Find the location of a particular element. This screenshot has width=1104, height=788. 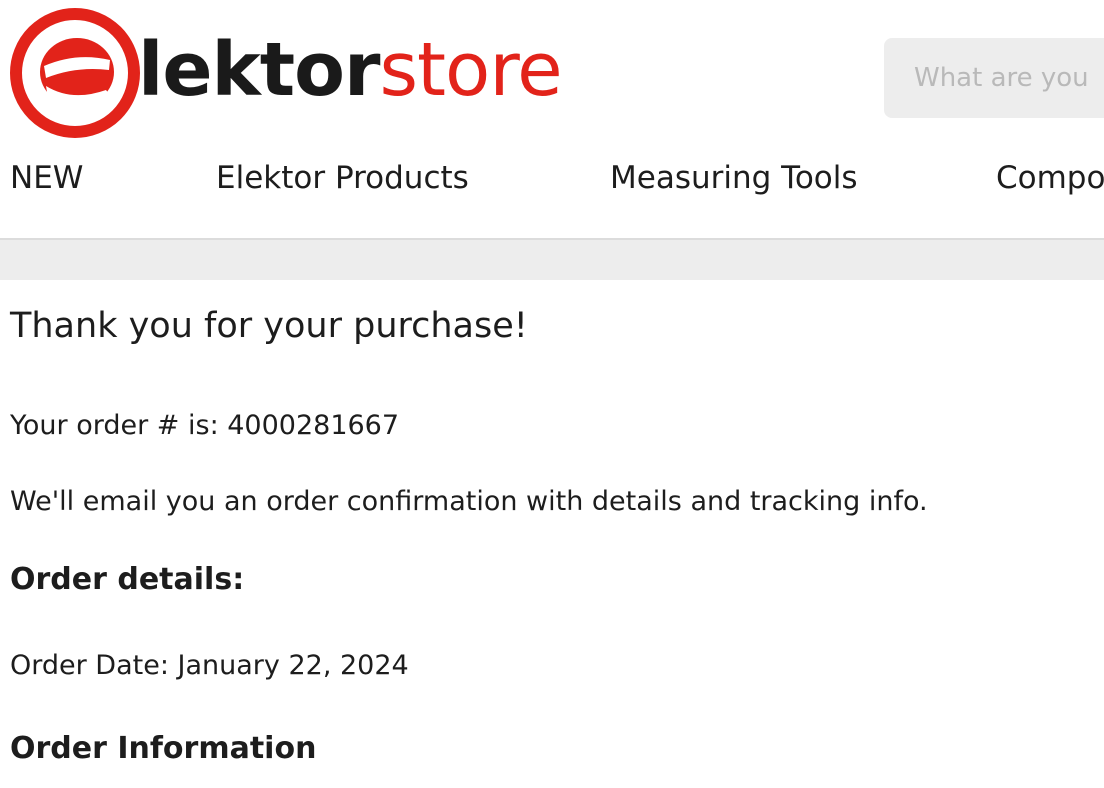

order-details-heading: Order details: is located at coordinates (127, 579).